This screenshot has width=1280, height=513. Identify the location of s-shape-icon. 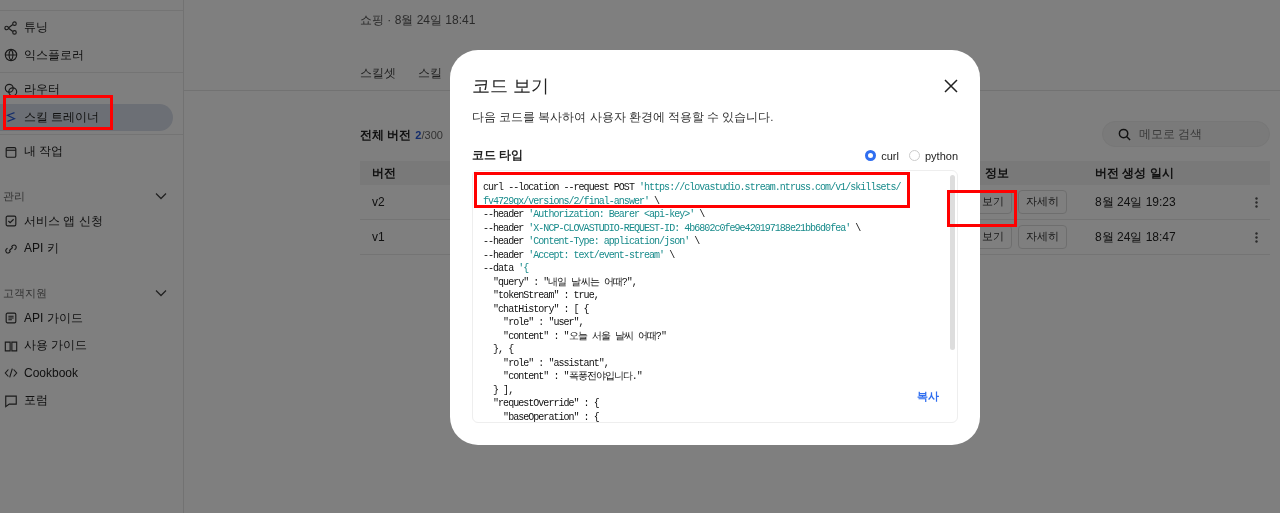
(11, 117).